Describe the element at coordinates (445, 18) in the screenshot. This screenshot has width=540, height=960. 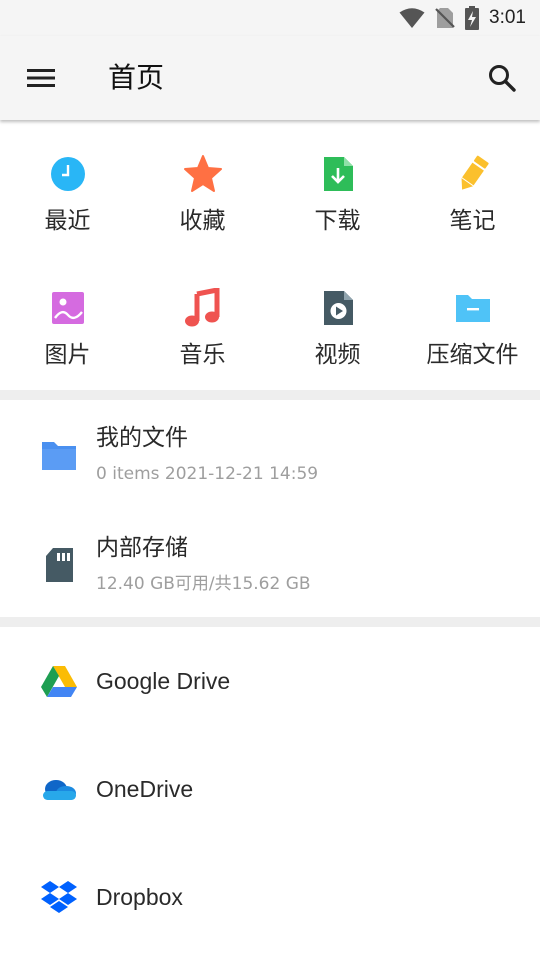
I see `no-sim-icon` at that location.